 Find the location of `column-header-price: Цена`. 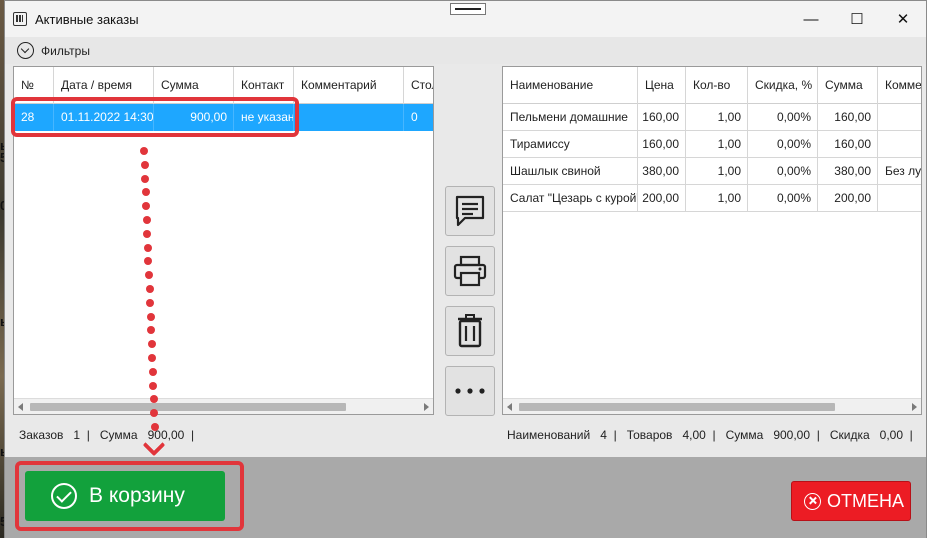

column-header-price: Цена is located at coordinates (662, 85).